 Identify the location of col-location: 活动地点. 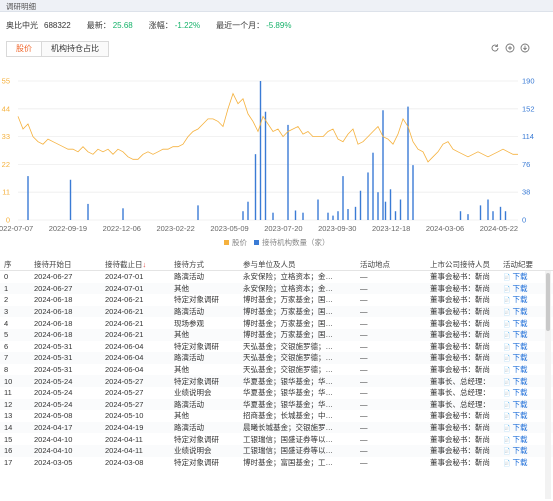
(395, 264).